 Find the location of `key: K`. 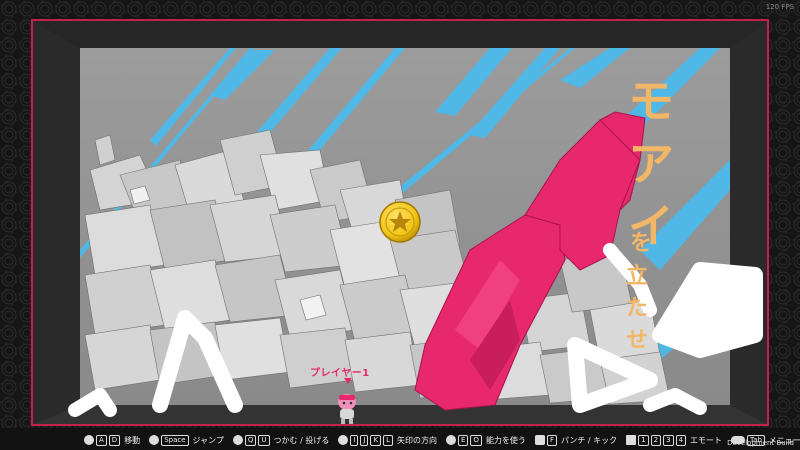

key: K is located at coordinates (376, 440).